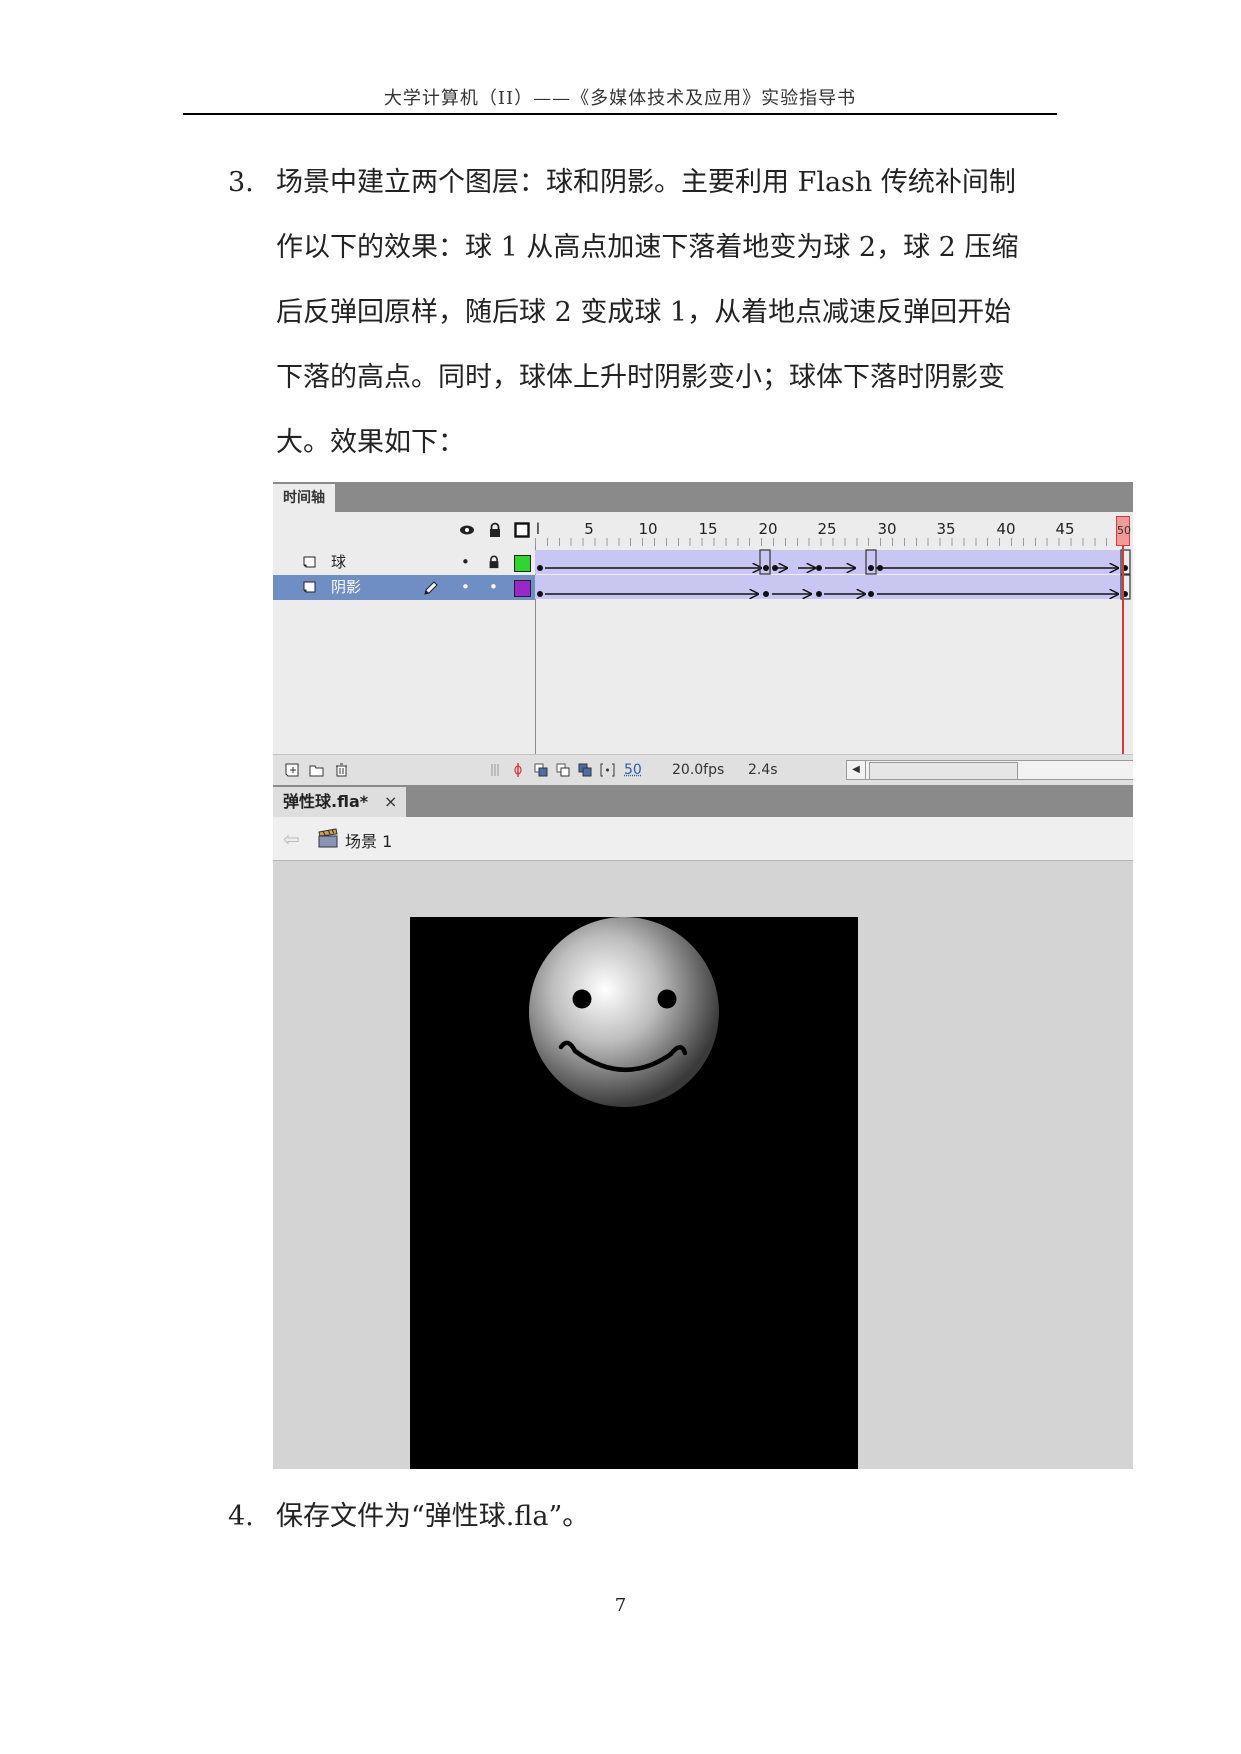 This screenshot has height=1754, width=1241. I want to click on playhead-line, so click(1123, 650).